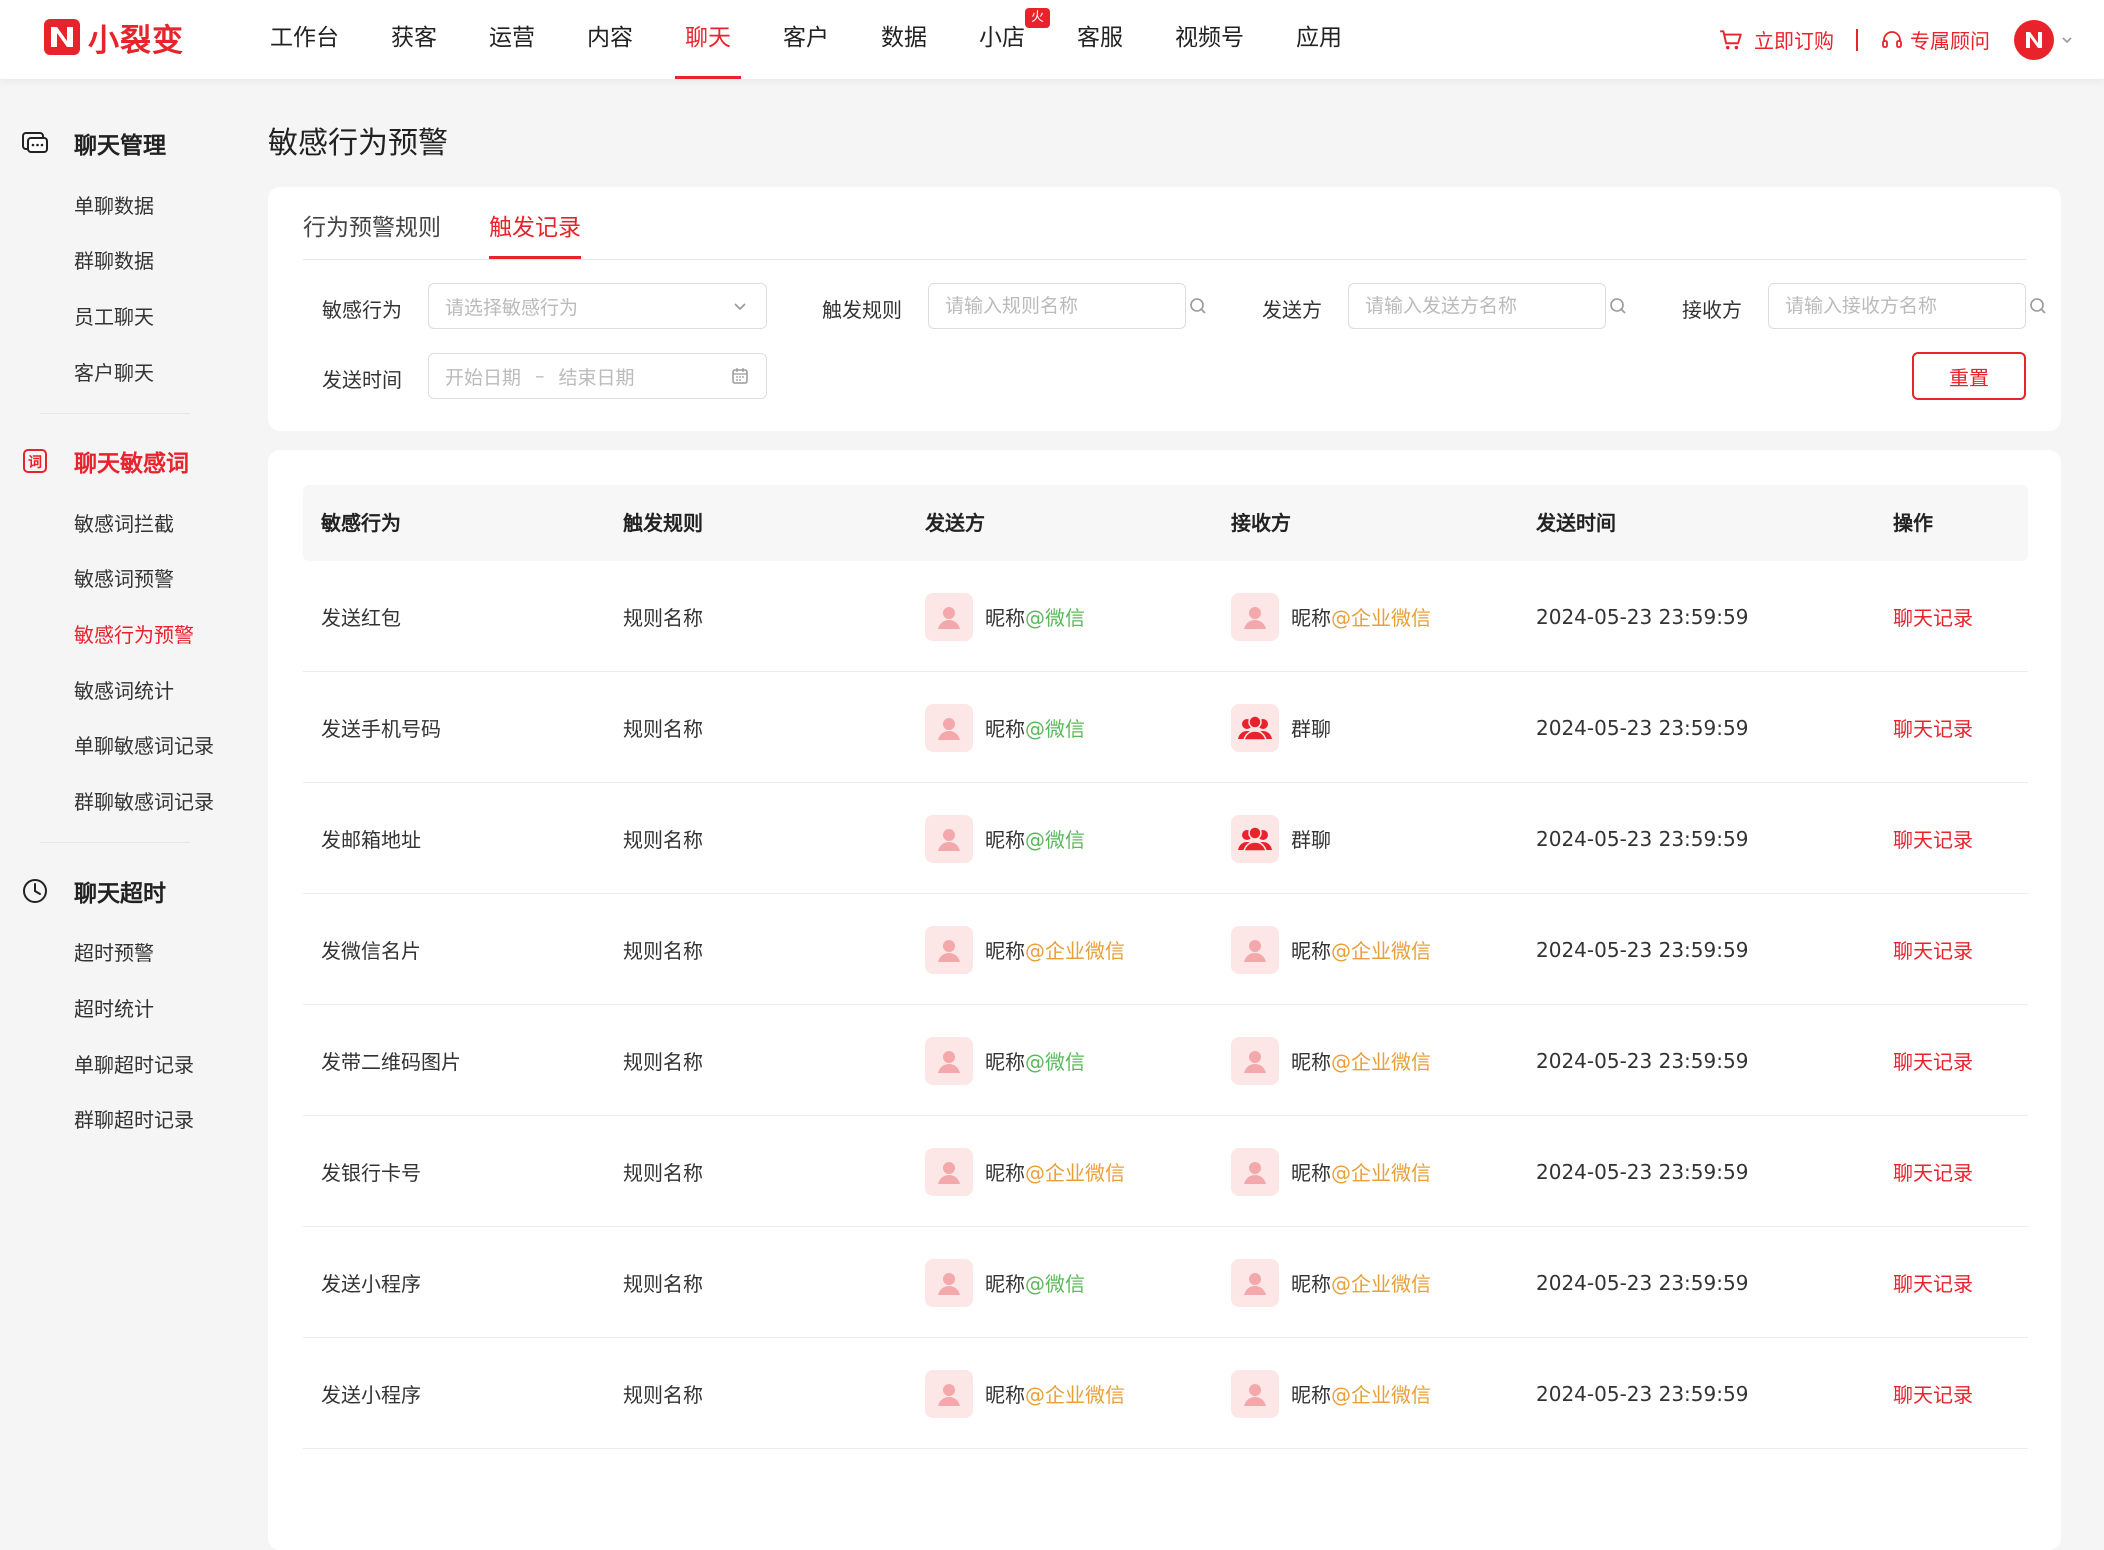 Image resolution: width=2104 pixels, height=1550 pixels. I want to click on nav-item-acquire: 获客, so click(414, 39).